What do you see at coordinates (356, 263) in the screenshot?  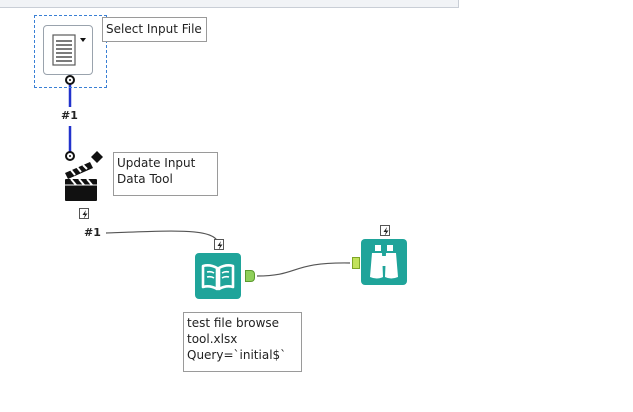 I see `browse-input-anchor` at bounding box center [356, 263].